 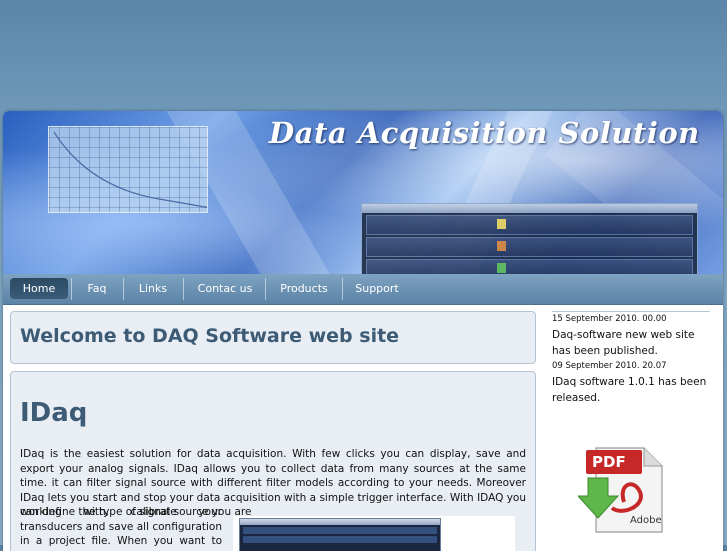 What do you see at coordinates (225, 288) in the screenshot?
I see `nav-contact: Contac us` at bounding box center [225, 288].